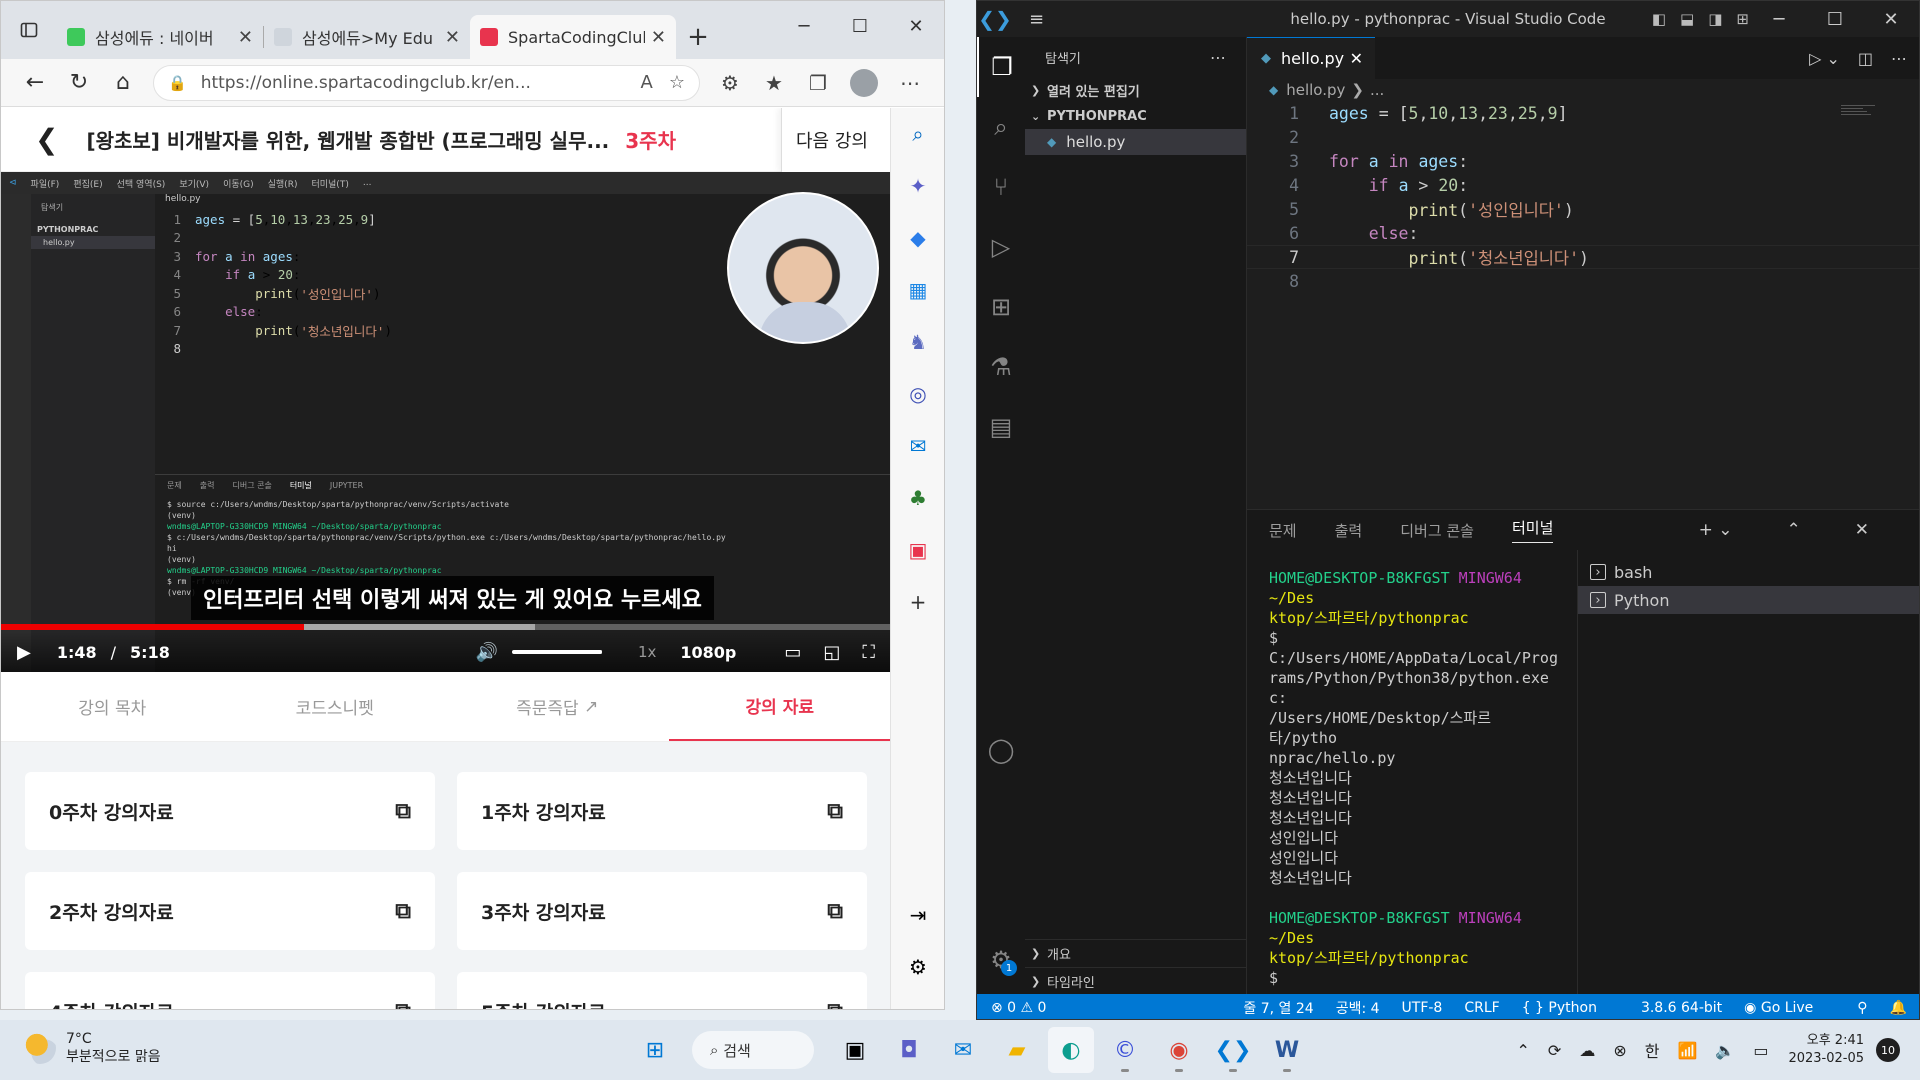  I want to click on edge-icon: ◐, so click(1071, 1050).